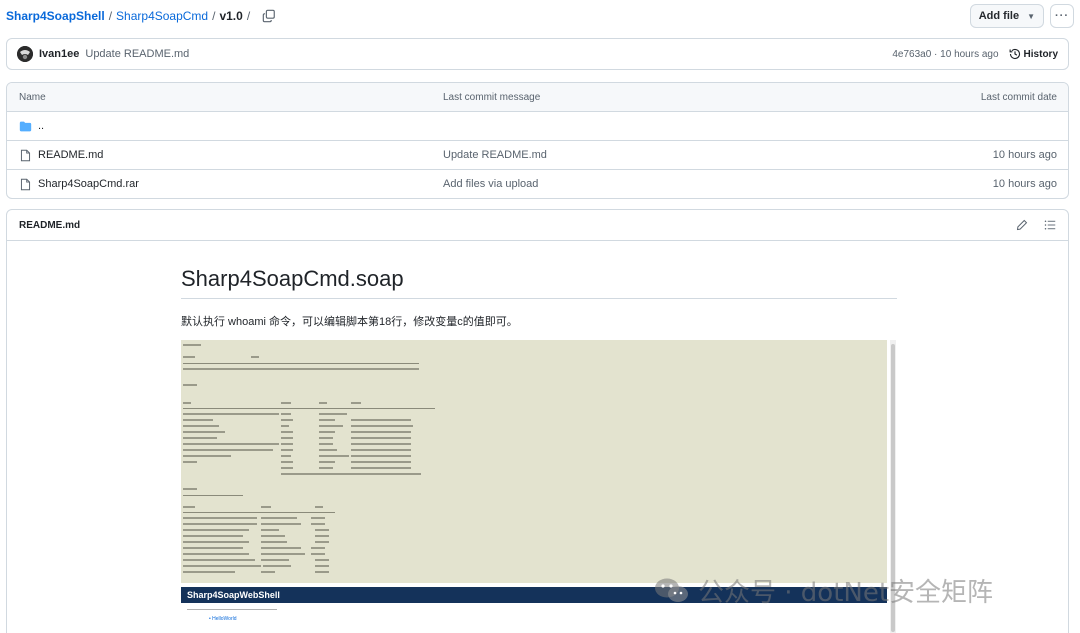 The height and width of the screenshot is (633, 1080). I want to click on breadcrumb-current: v1.0, so click(231, 16).